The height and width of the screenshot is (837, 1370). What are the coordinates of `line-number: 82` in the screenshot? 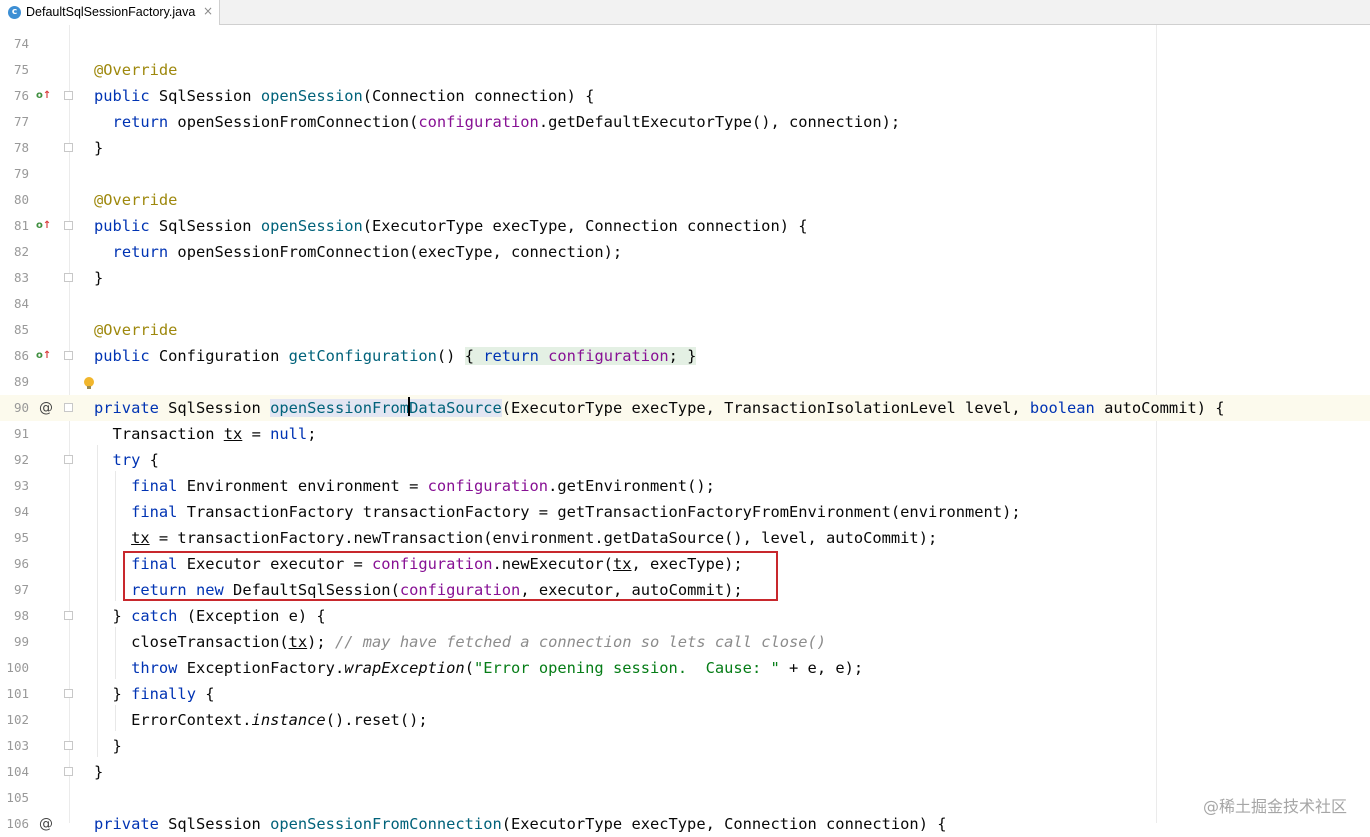 It's located at (21, 251).